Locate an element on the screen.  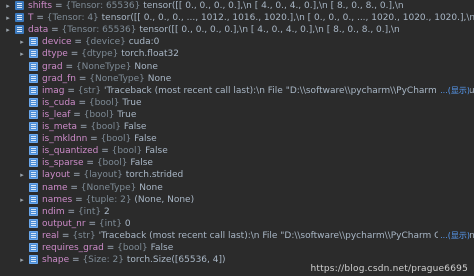
variable-name: shape is located at coordinates (56, 260).